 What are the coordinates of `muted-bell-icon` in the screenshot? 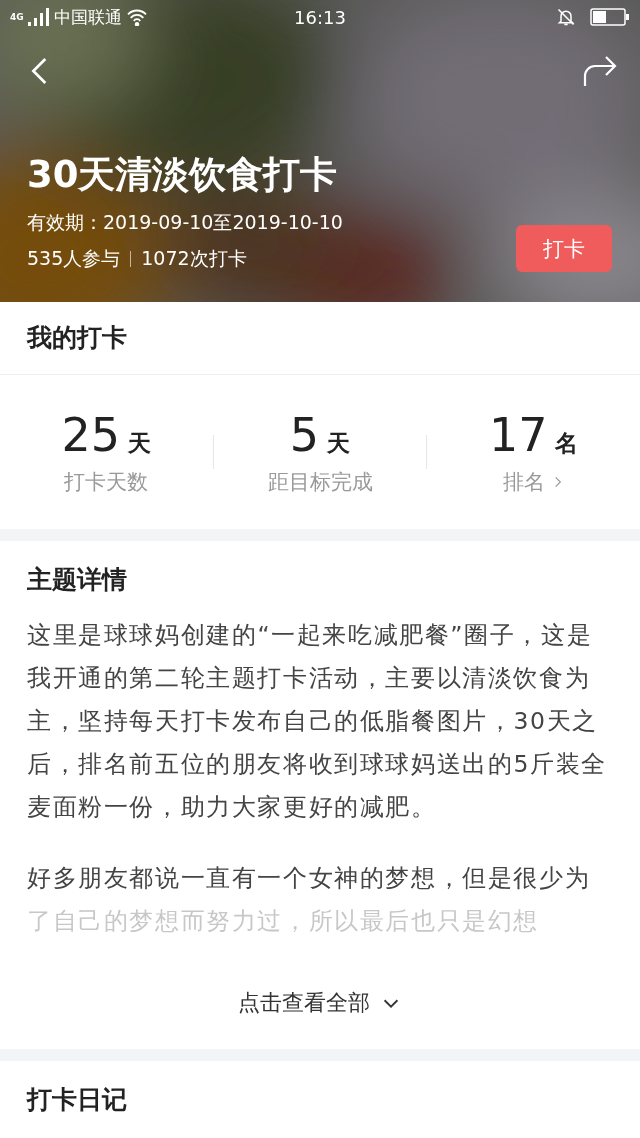 It's located at (566, 17).